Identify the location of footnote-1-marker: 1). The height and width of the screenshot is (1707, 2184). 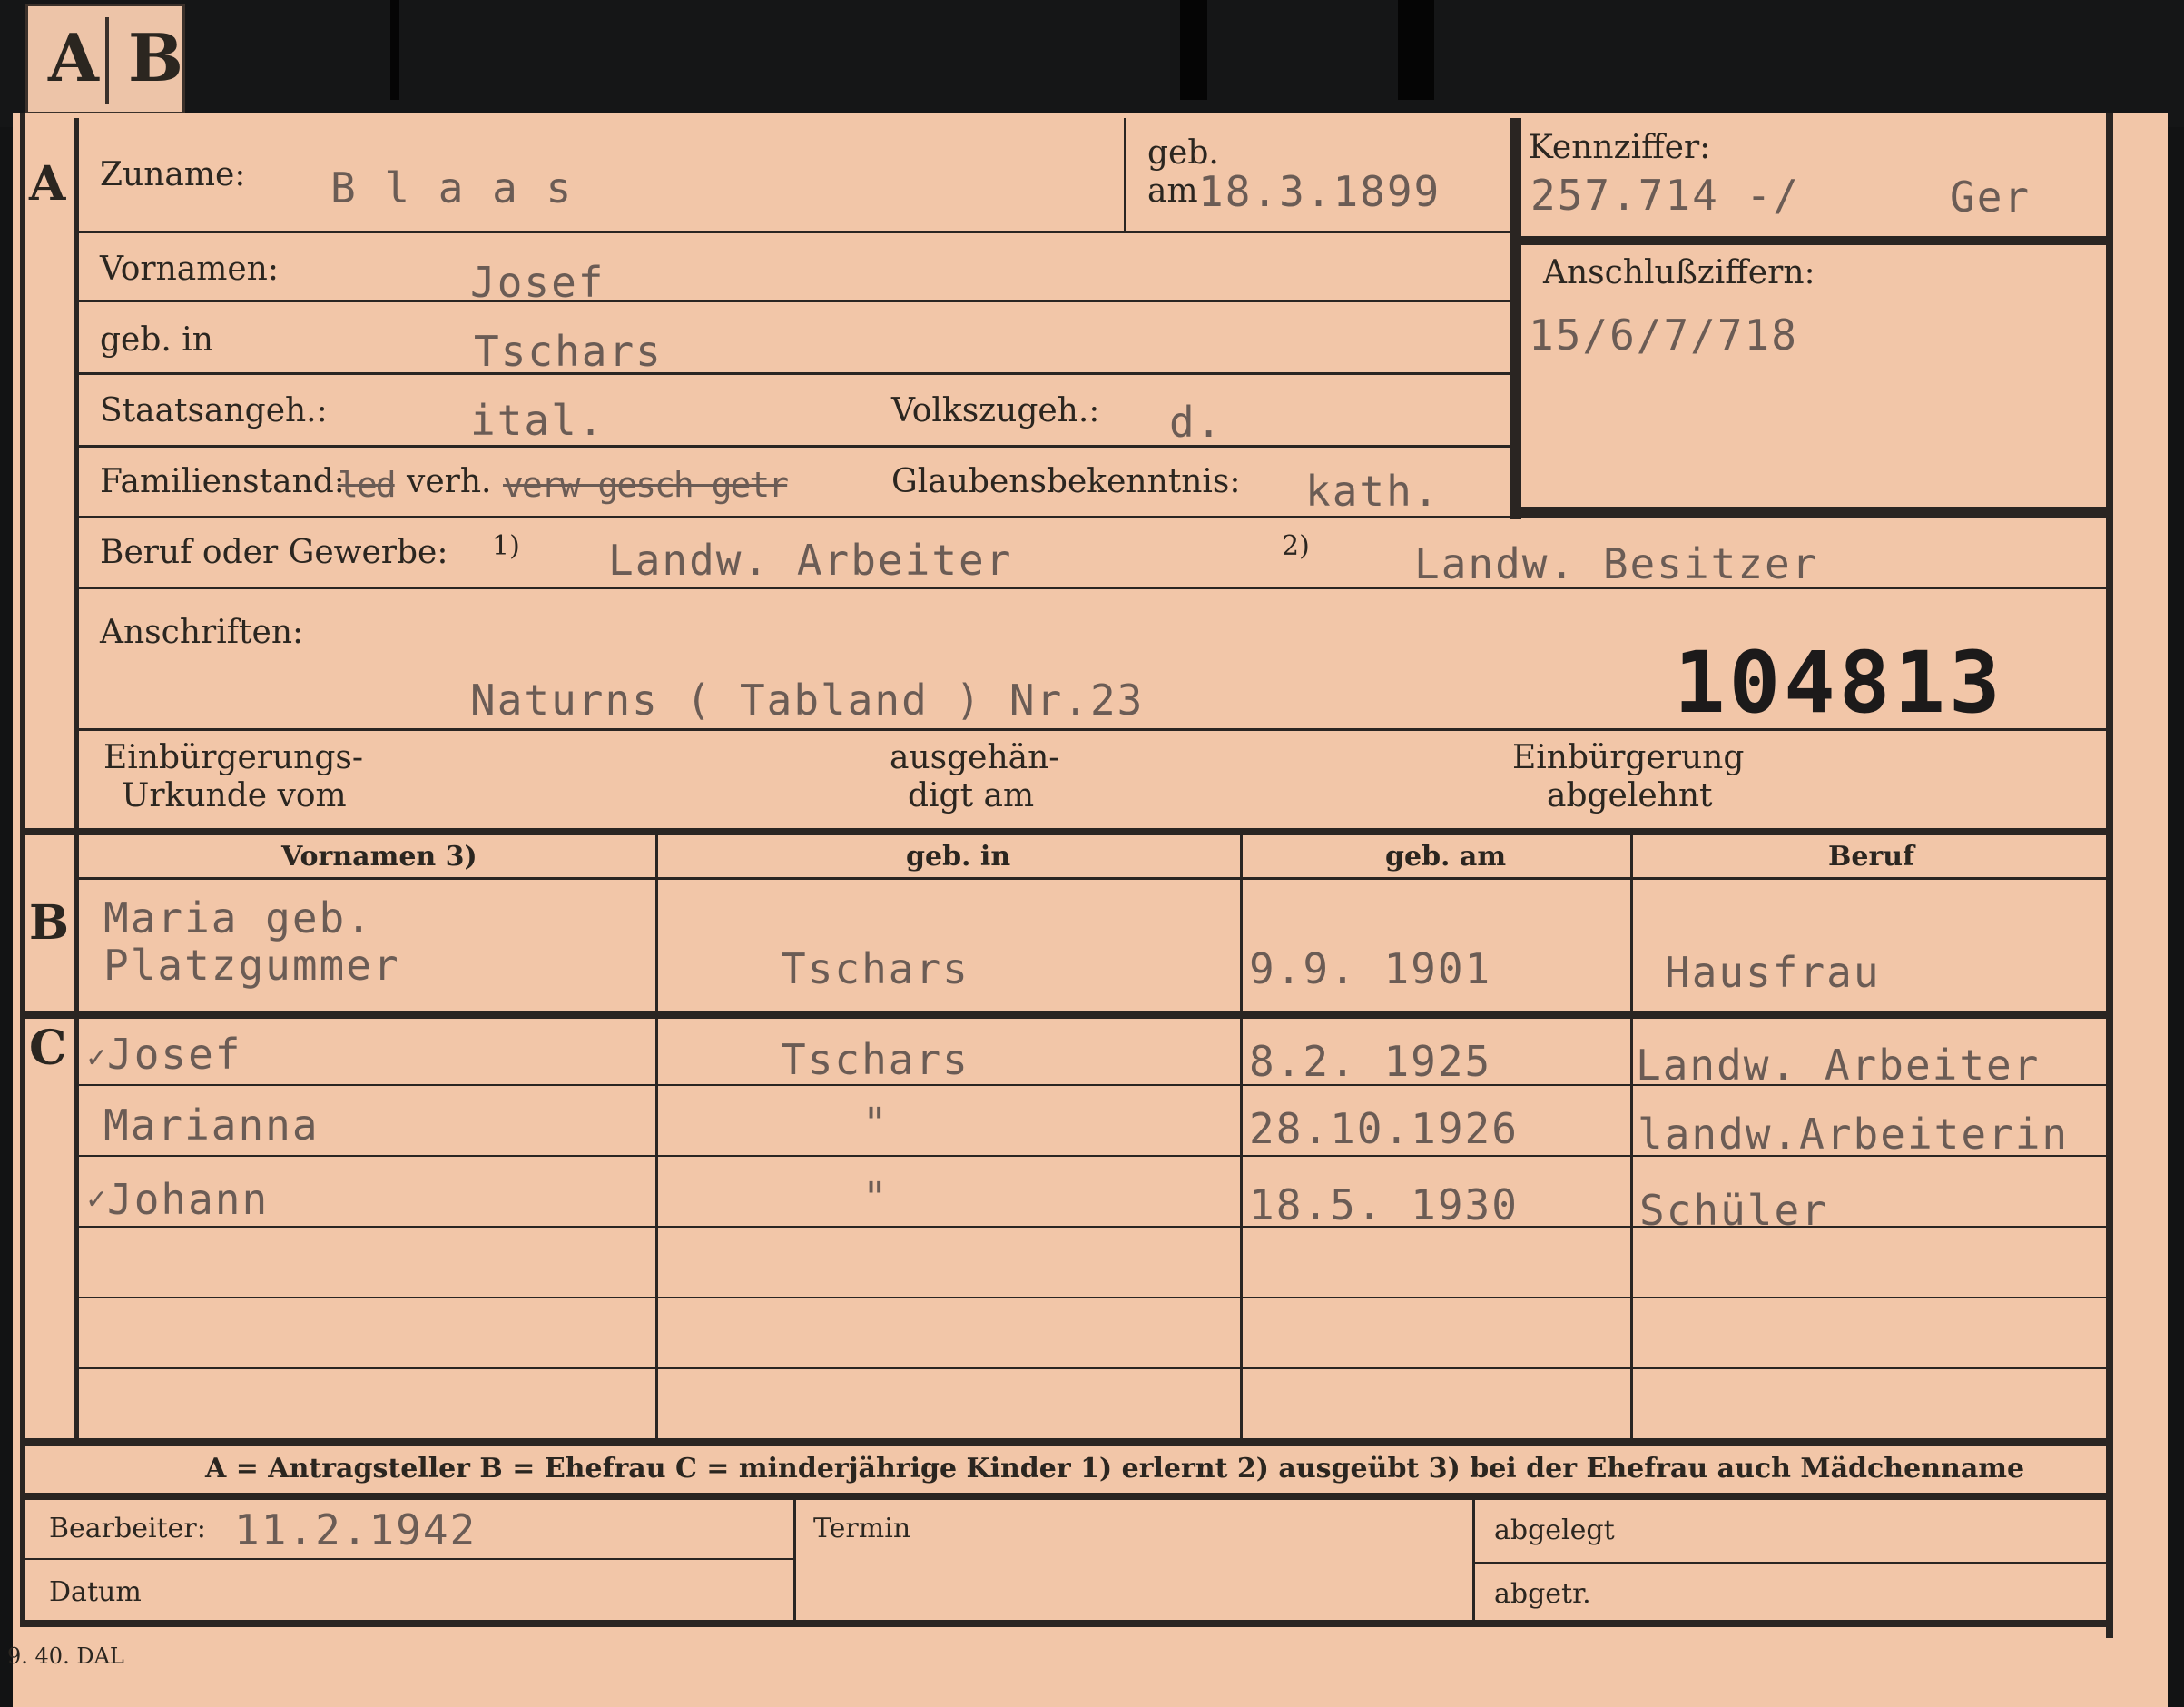
(506, 546).